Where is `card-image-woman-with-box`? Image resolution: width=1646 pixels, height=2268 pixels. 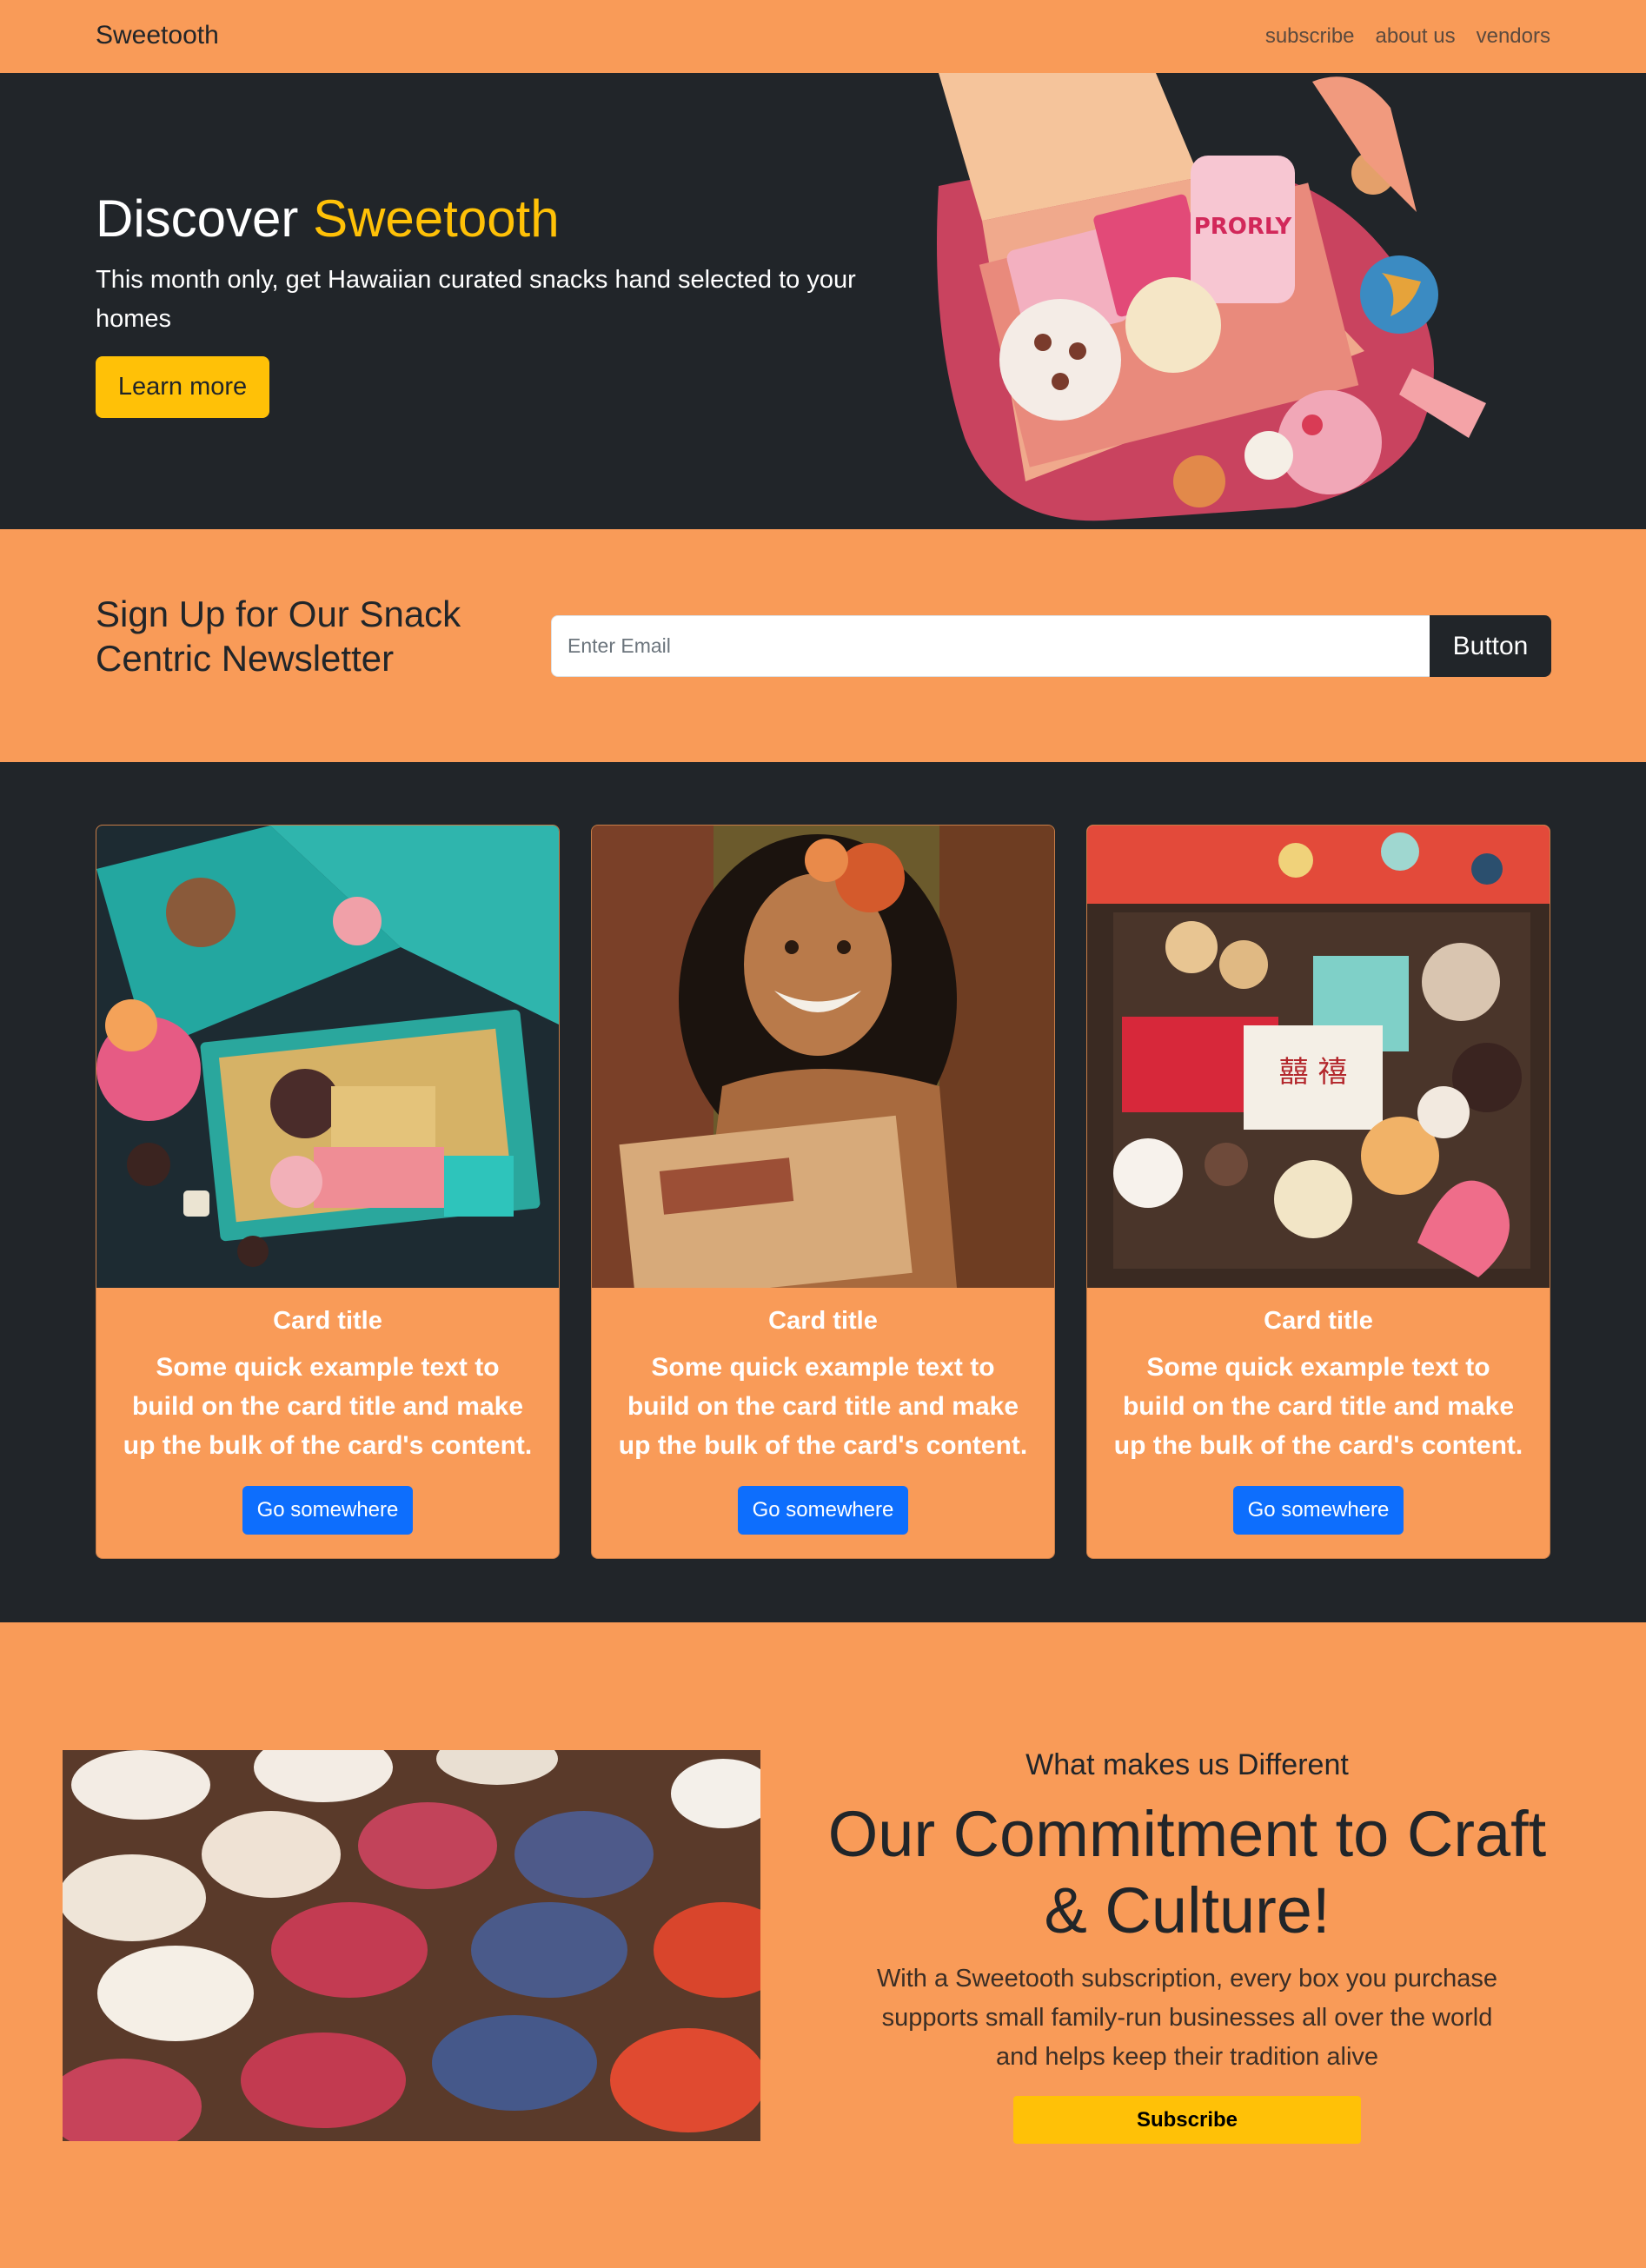
card-image-woman-with-box is located at coordinates (823, 1057).